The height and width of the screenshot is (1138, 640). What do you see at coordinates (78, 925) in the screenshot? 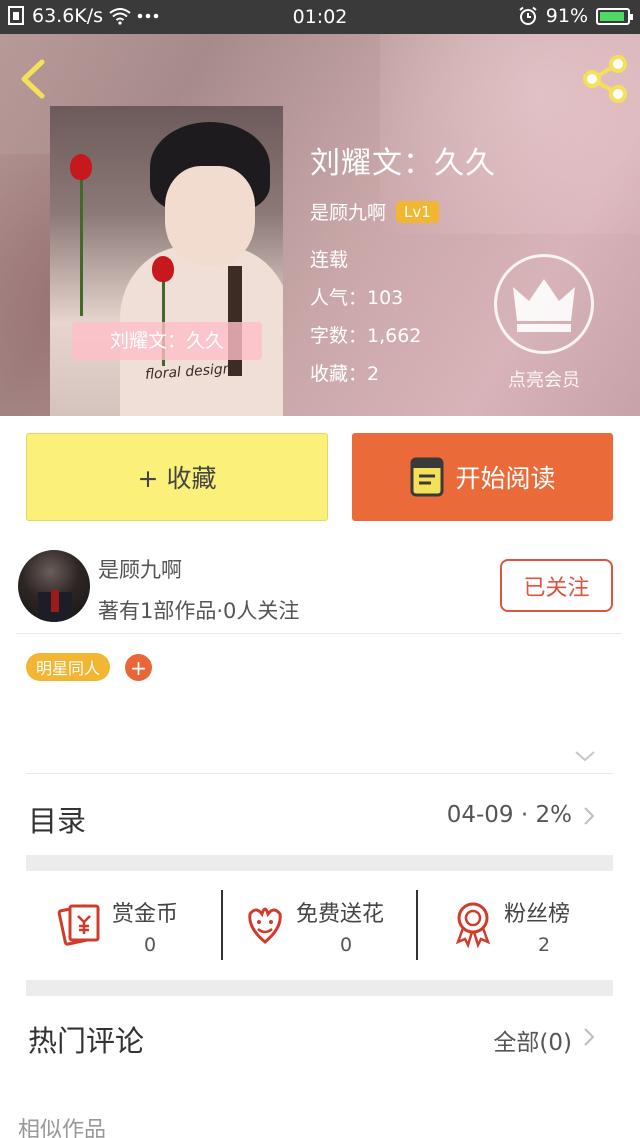
I see `coin-envelope-icon` at bounding box center [78, 925].